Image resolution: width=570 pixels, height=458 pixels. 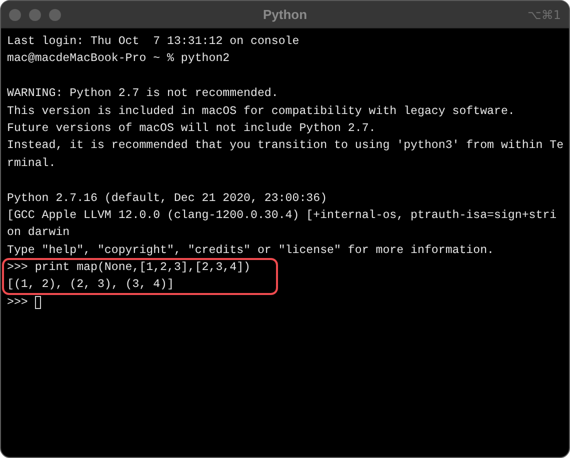 What do you see at coordinates (55, 14) in the screenshot?
I see `zoom-button` at bounding box center [55, 14].